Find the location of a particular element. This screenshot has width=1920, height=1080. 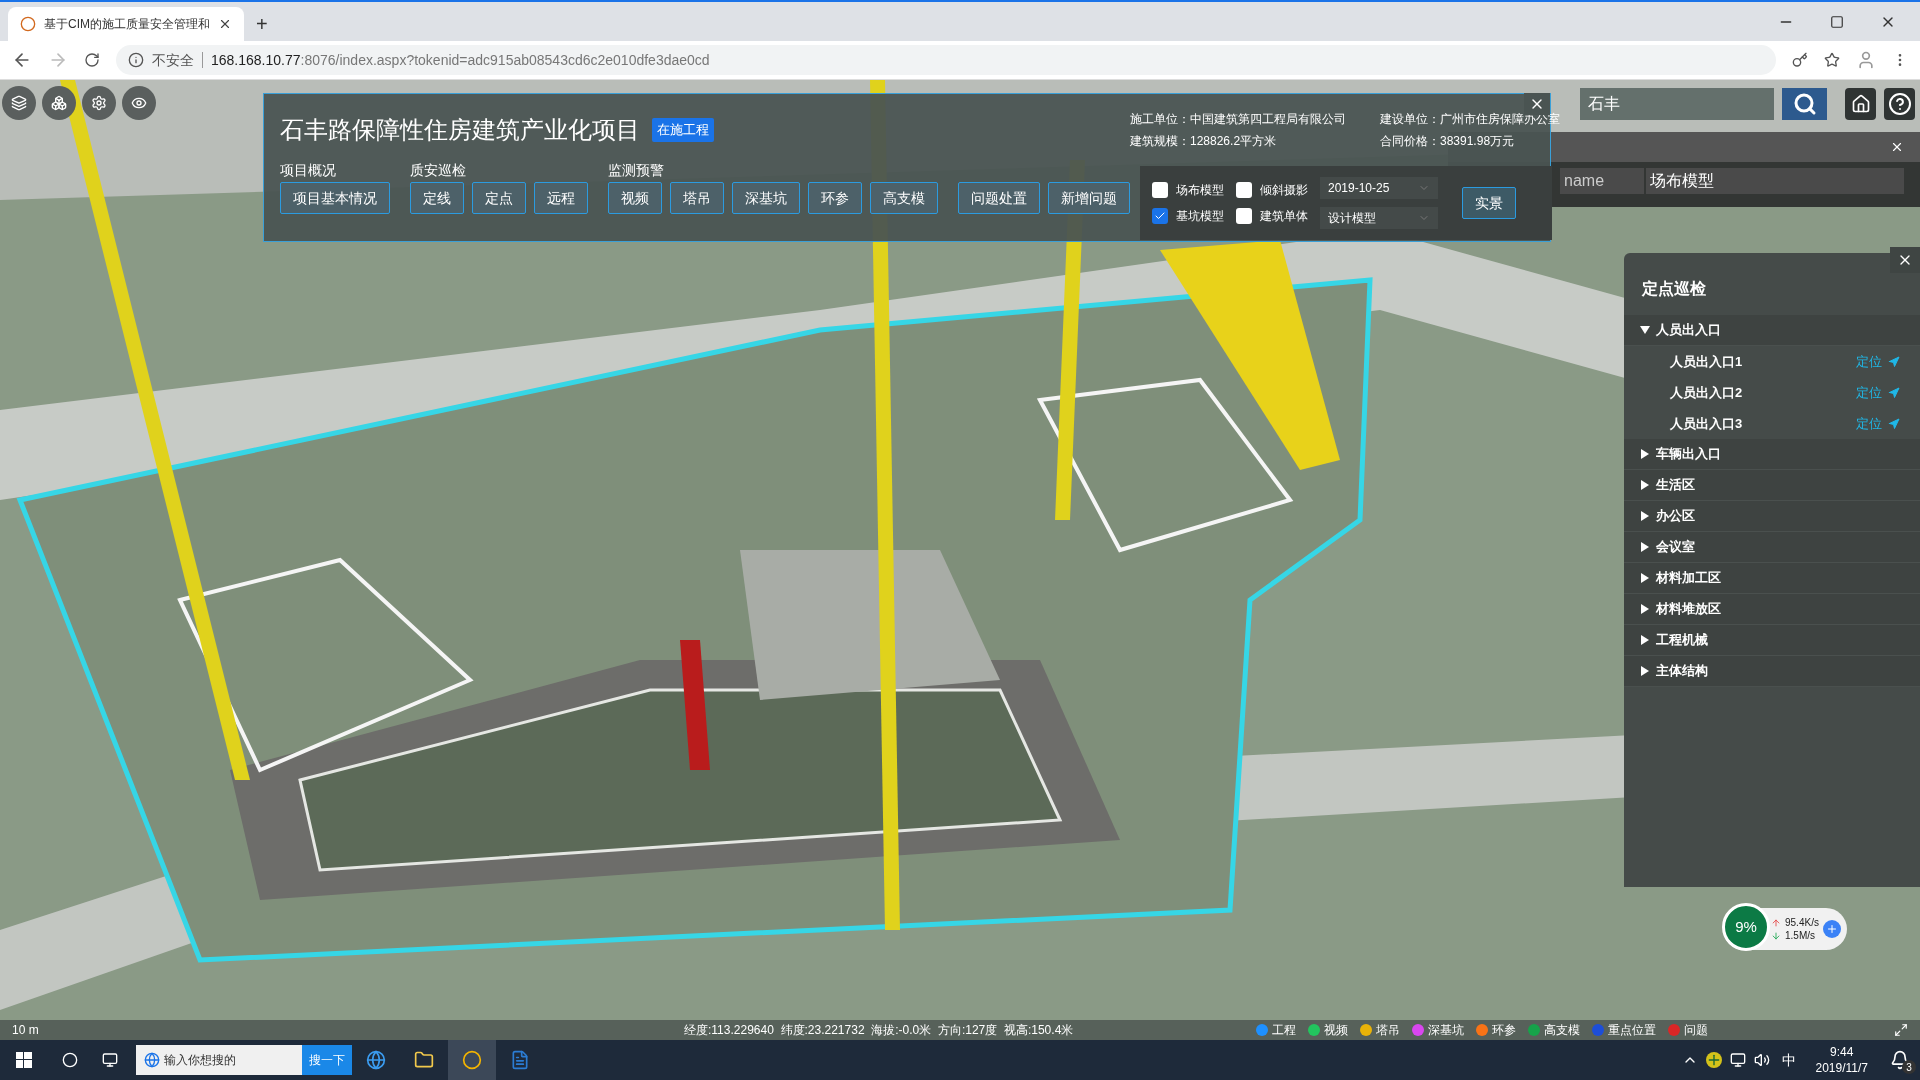

legend-label: 深基坑 is located at coordinates (1446, 1030).